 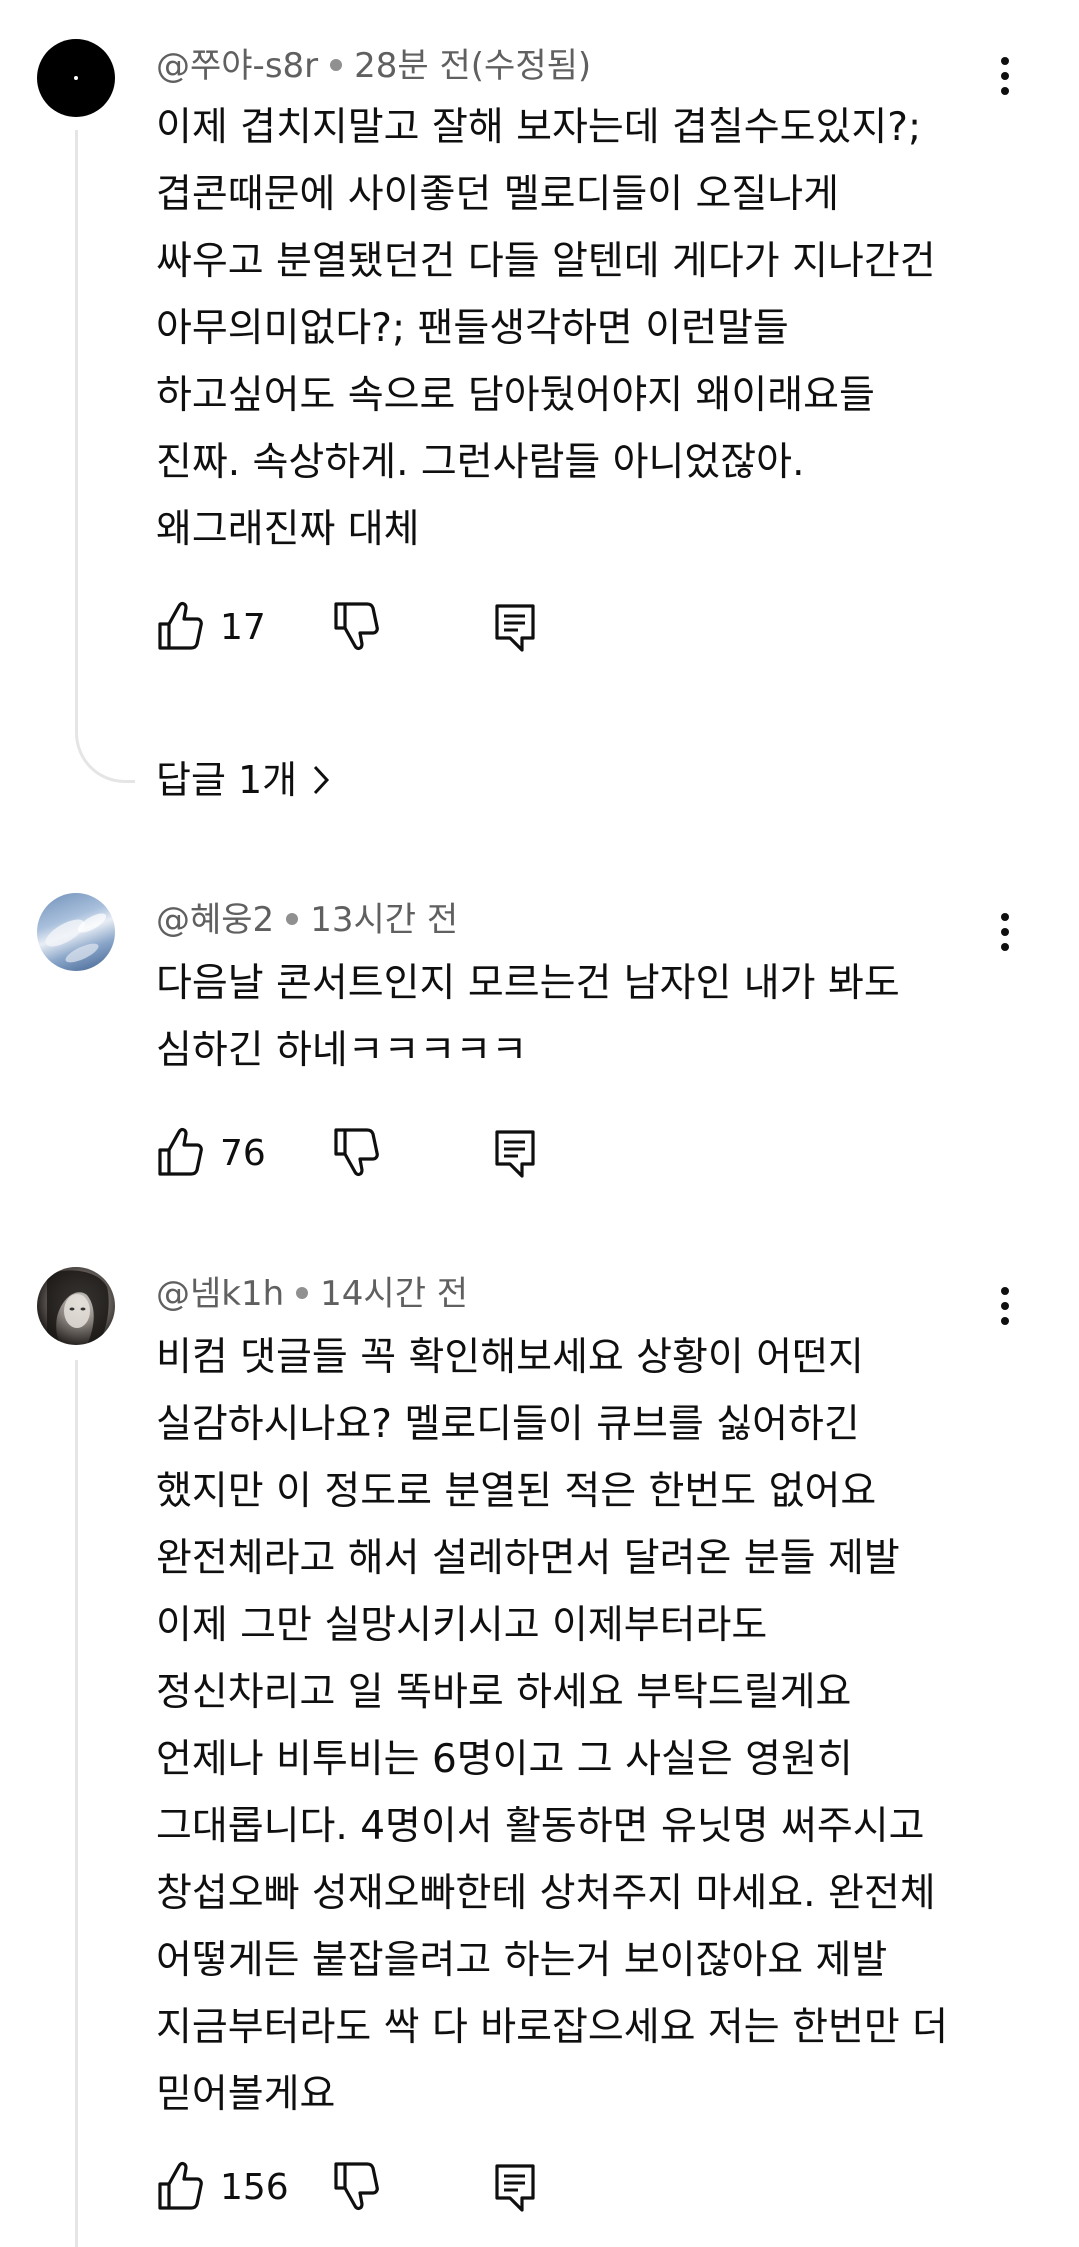 I want to click on comment-meta: @넴k1h 14시간 전, so click(x=312, y=1294).